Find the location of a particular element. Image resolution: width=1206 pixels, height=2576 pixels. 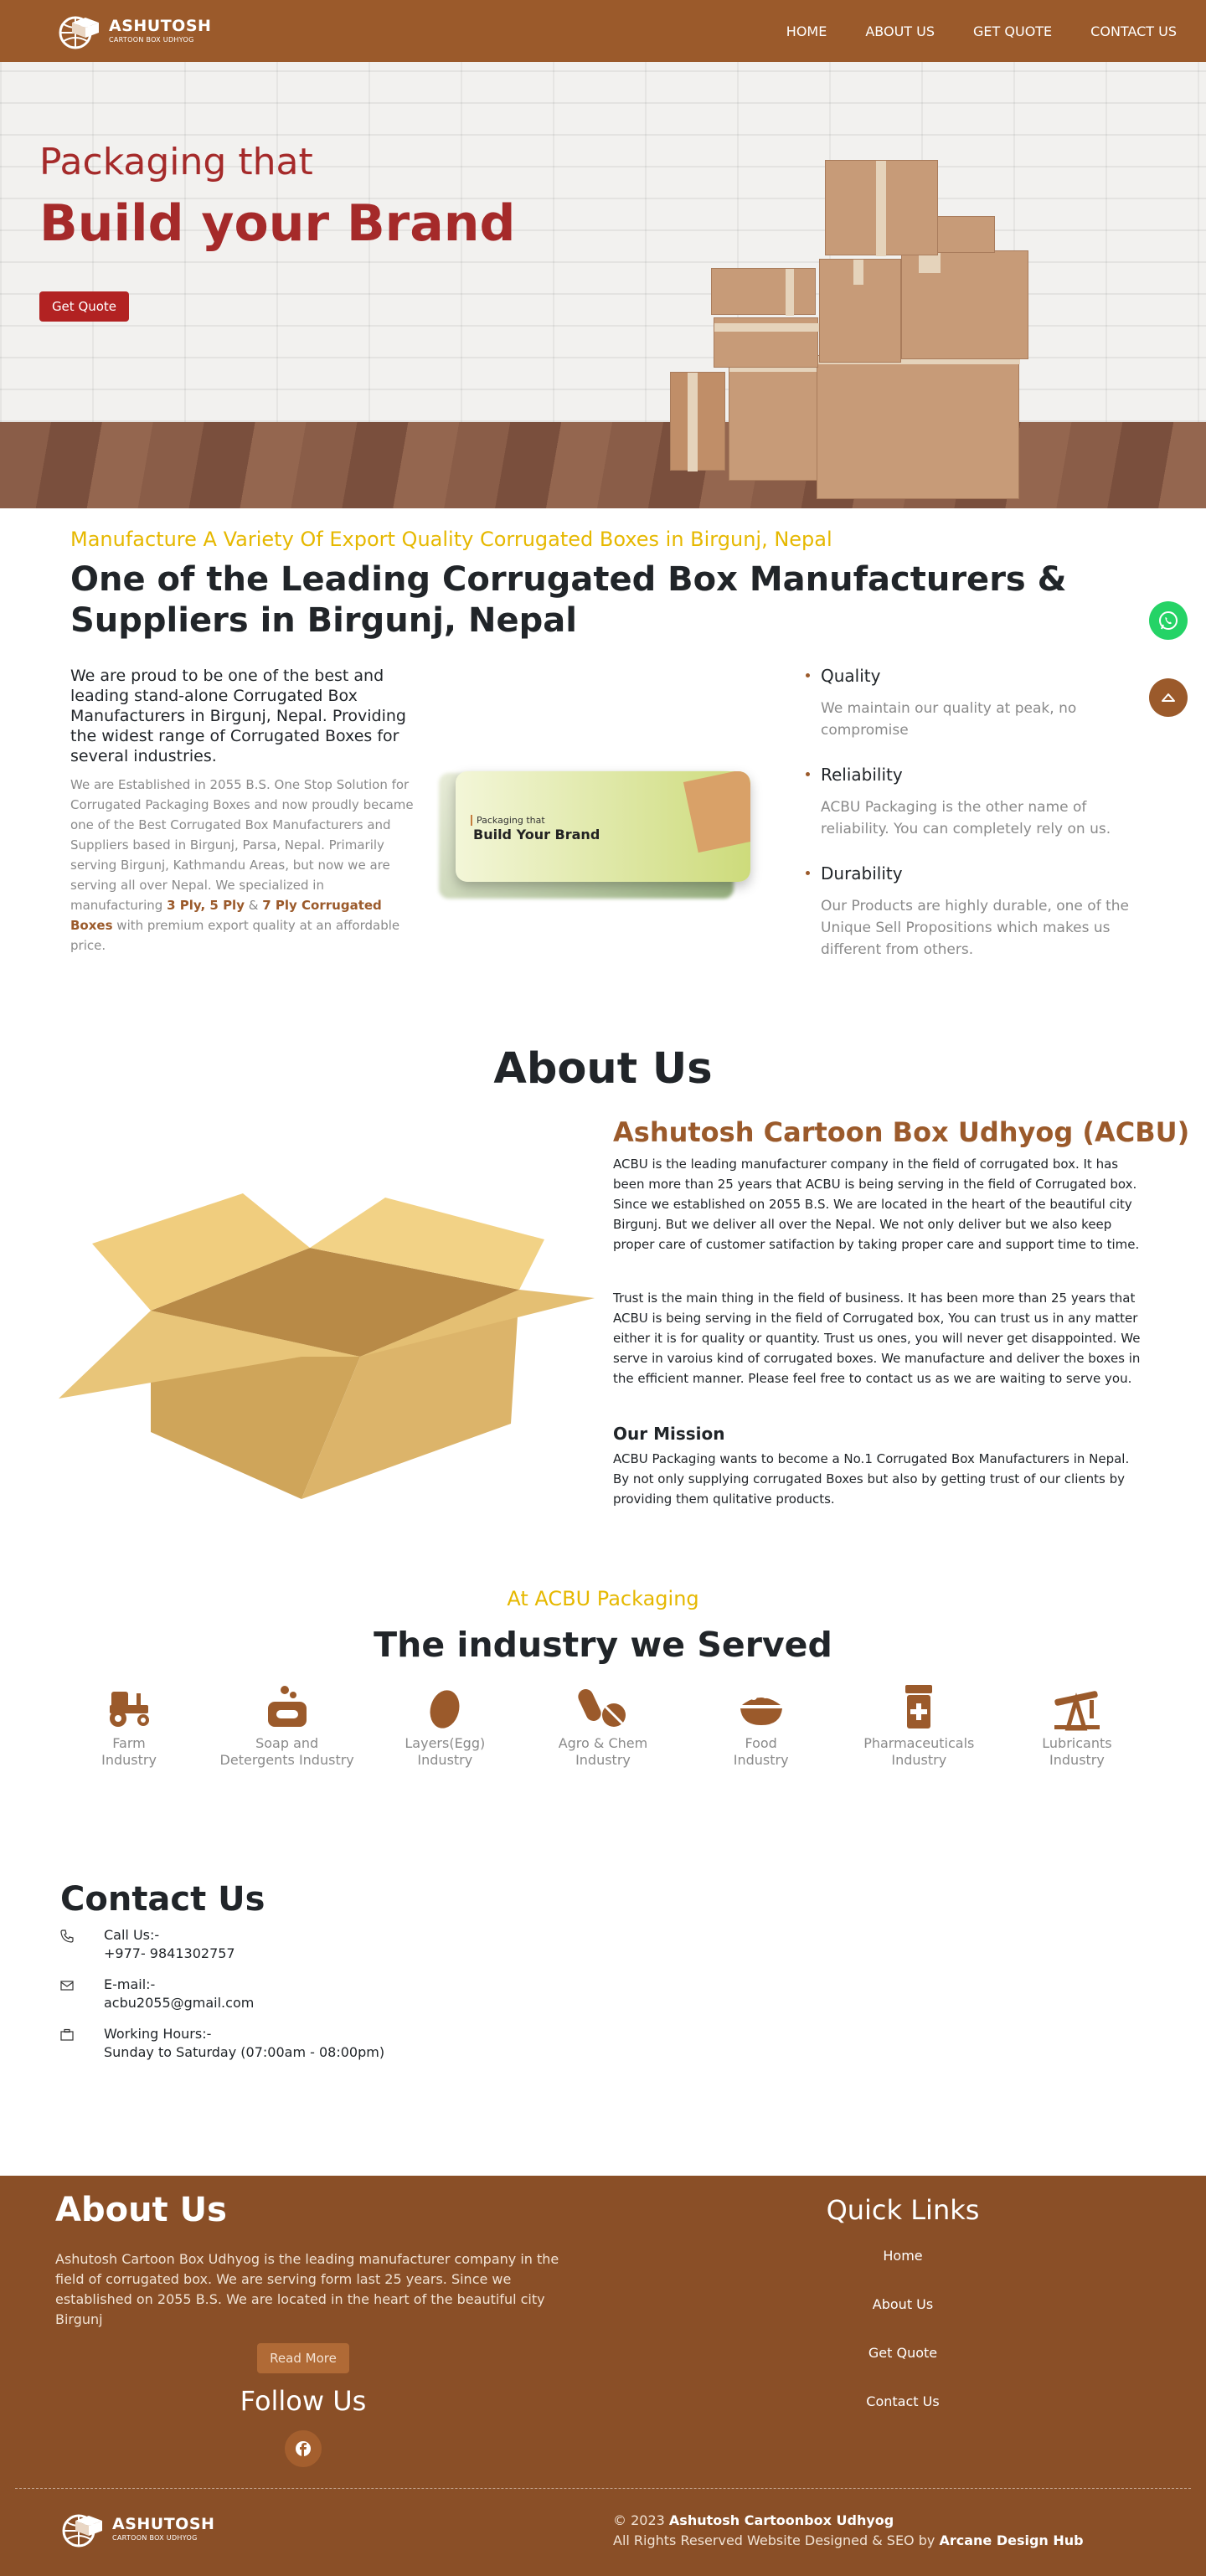

brand-logo: ASHUTOSH CARTOON BOX UDHYOG is located at coordinates (131, 31).